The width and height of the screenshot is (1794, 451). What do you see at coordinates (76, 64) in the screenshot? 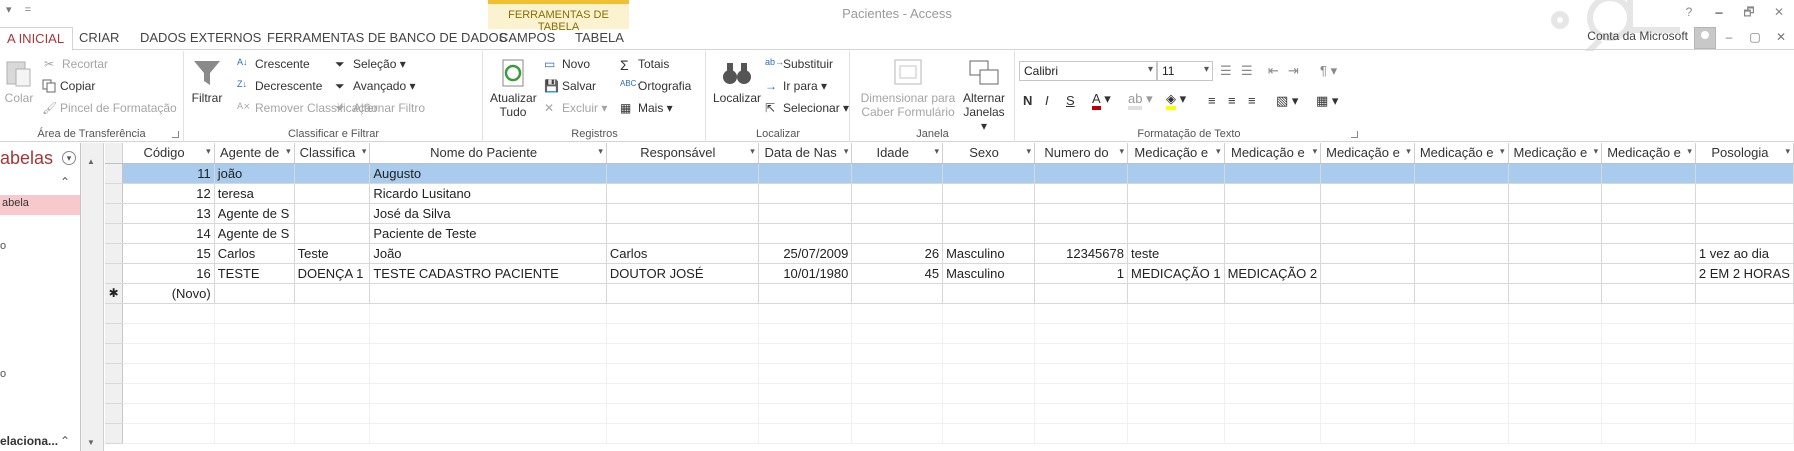
I see `cut-button: ✂ Recortar` at bounding box center [76, 64].